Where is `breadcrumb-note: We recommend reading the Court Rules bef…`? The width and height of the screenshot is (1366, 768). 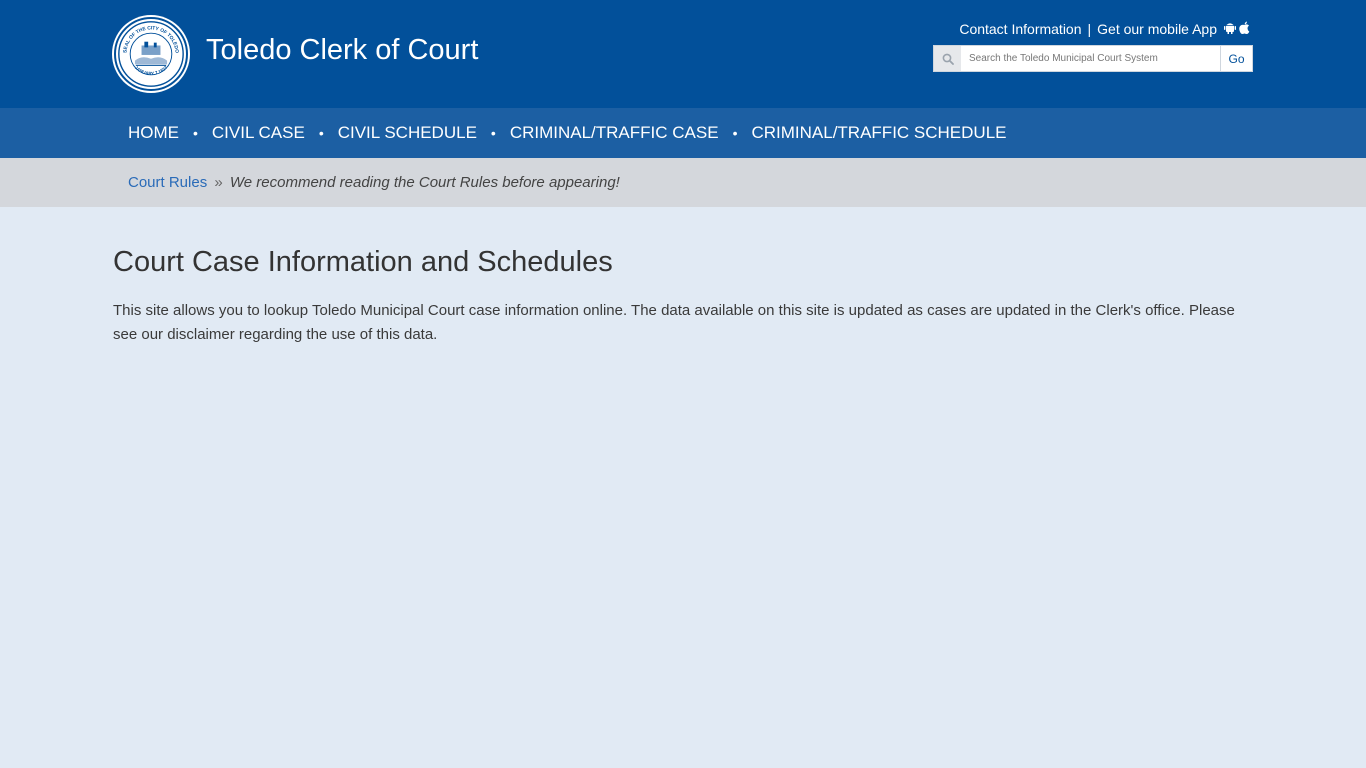 breadcrumb-note: We recommend reading the Court Rules bef… is located at coordinates (424, 182).